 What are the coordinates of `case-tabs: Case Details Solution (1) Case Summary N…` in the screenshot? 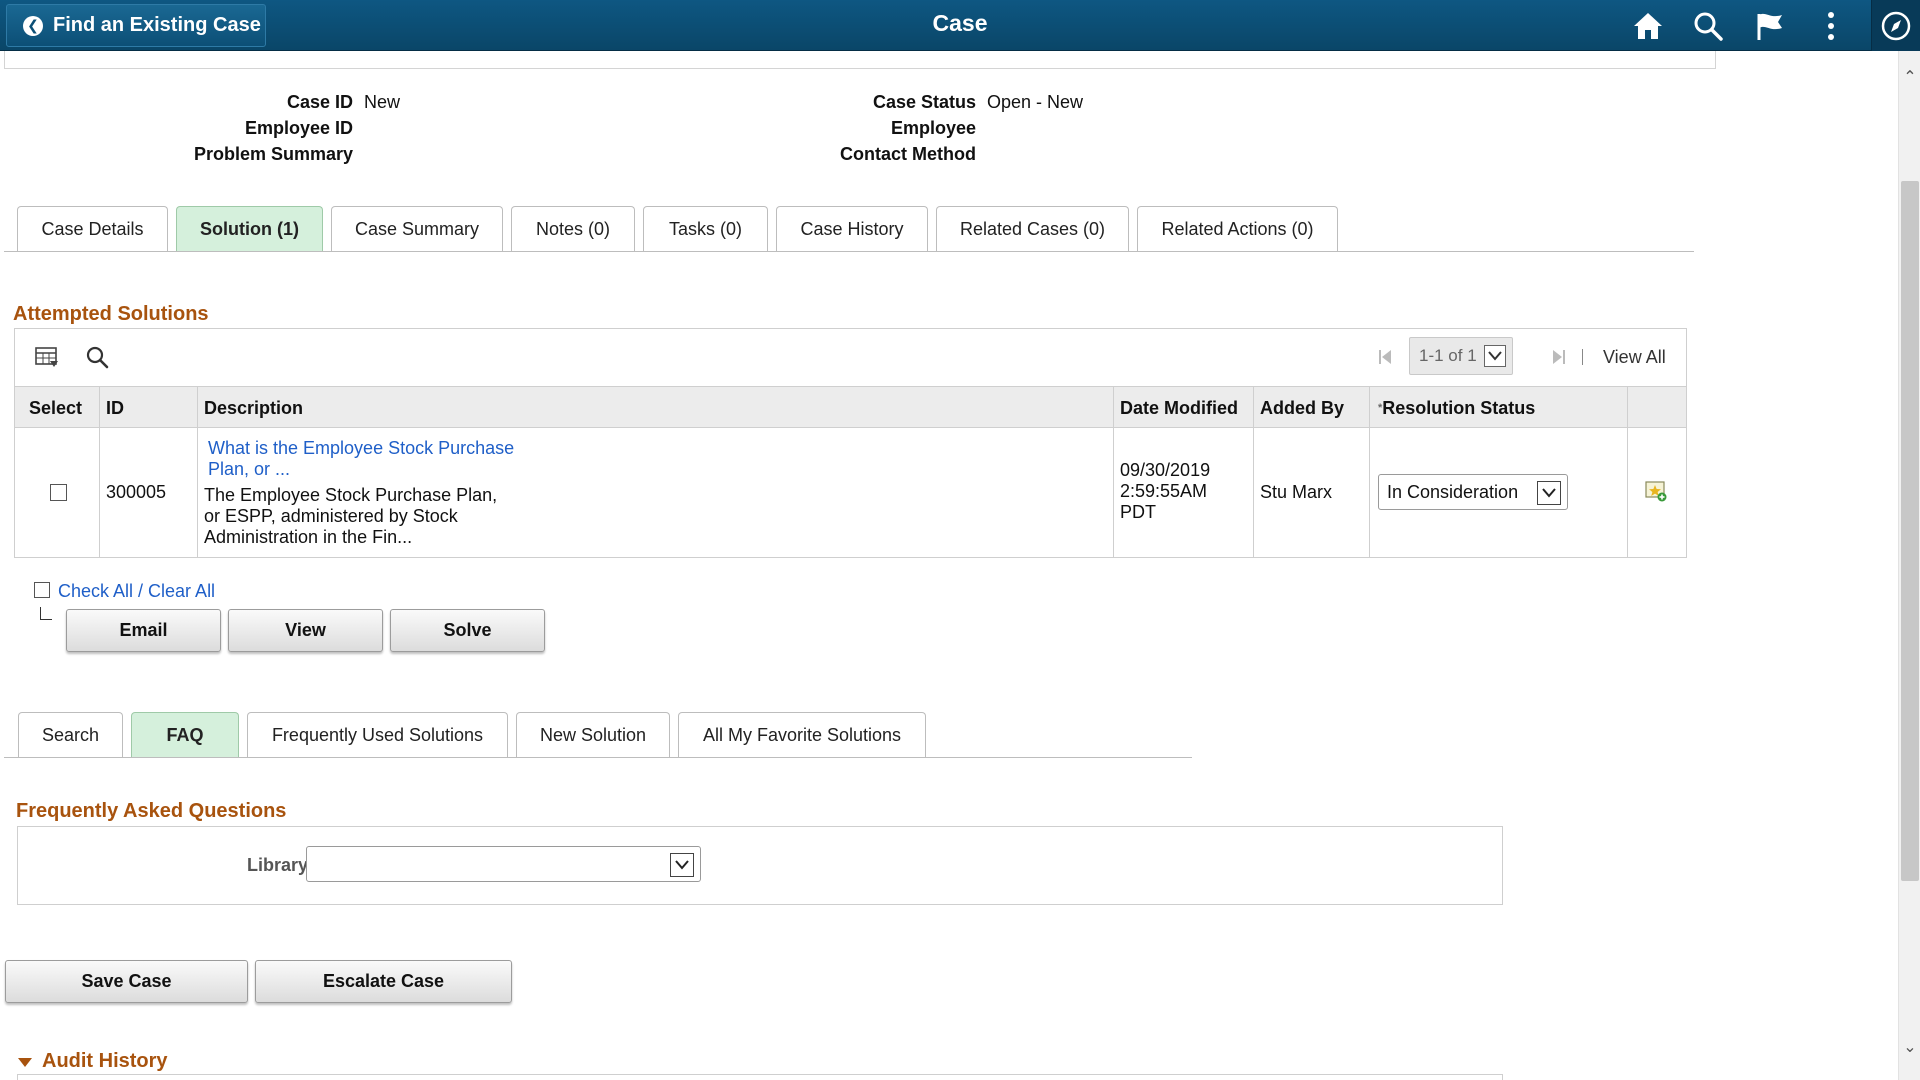 It's located at (681, 228).